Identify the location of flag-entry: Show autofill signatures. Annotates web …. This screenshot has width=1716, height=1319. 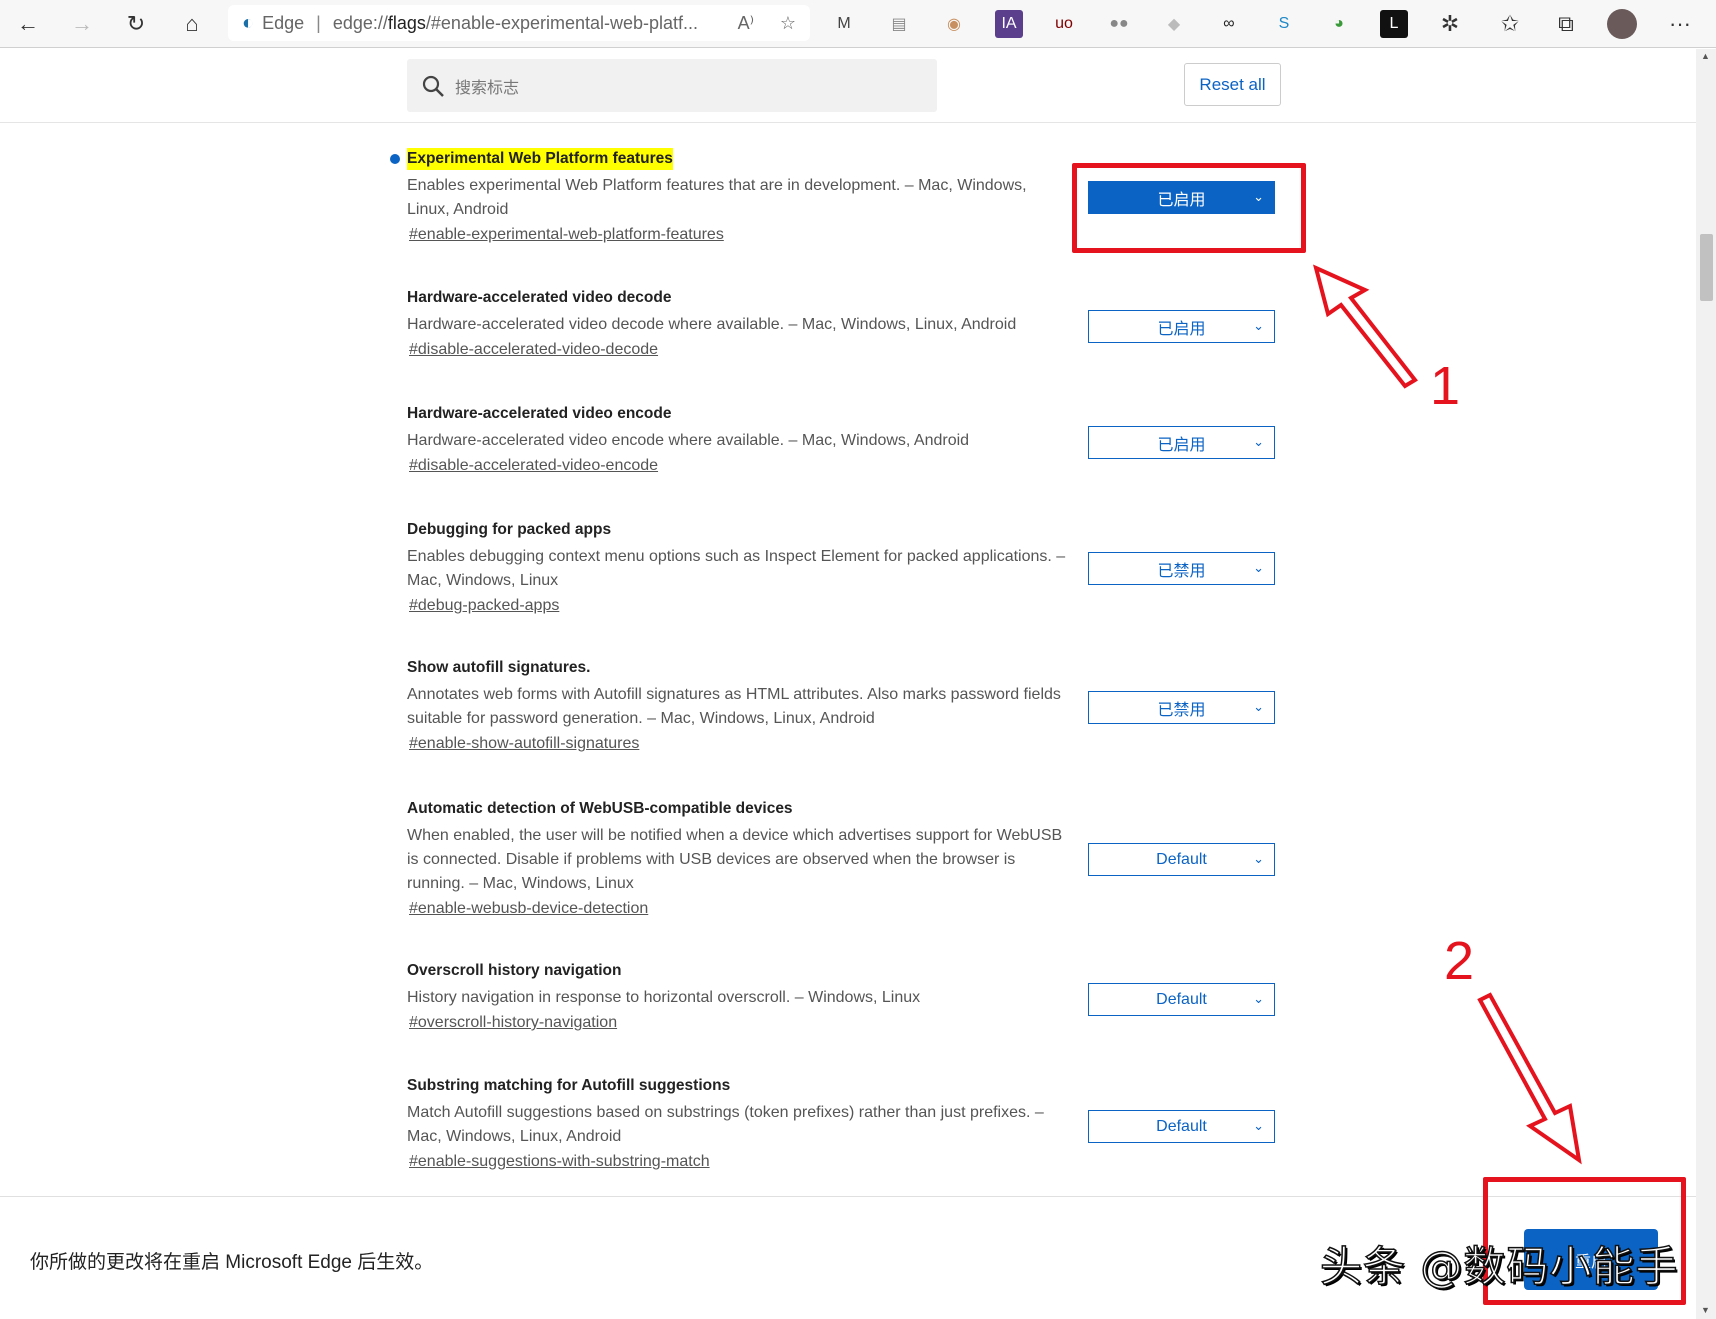
(737, 705).